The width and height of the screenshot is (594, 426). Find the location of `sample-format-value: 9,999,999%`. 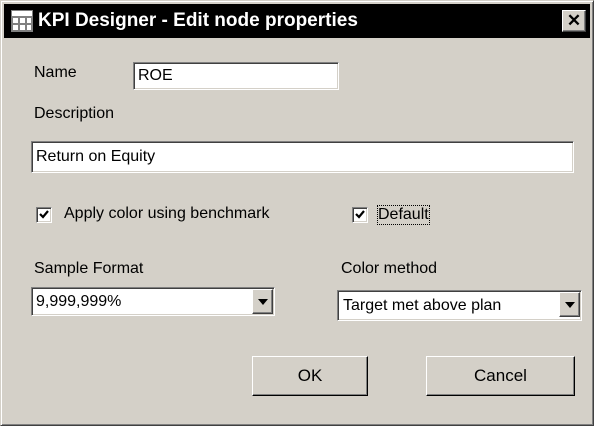

sample-format-value: 9,999,999% is located at coordinates (79, 301).